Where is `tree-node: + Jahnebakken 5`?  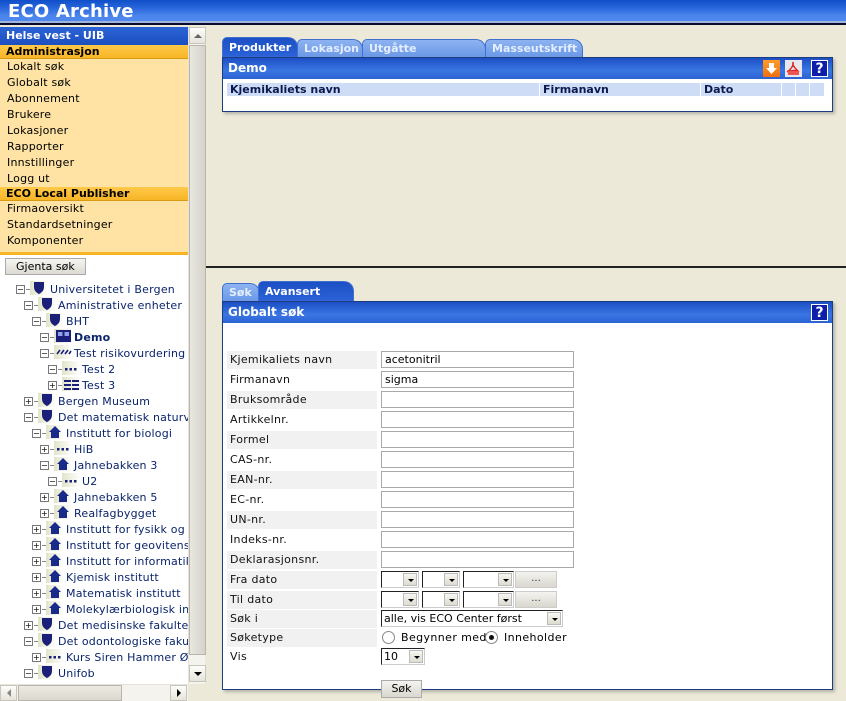 tree-node: + Jahnebakken 5 is located at coordinates (94, 497).